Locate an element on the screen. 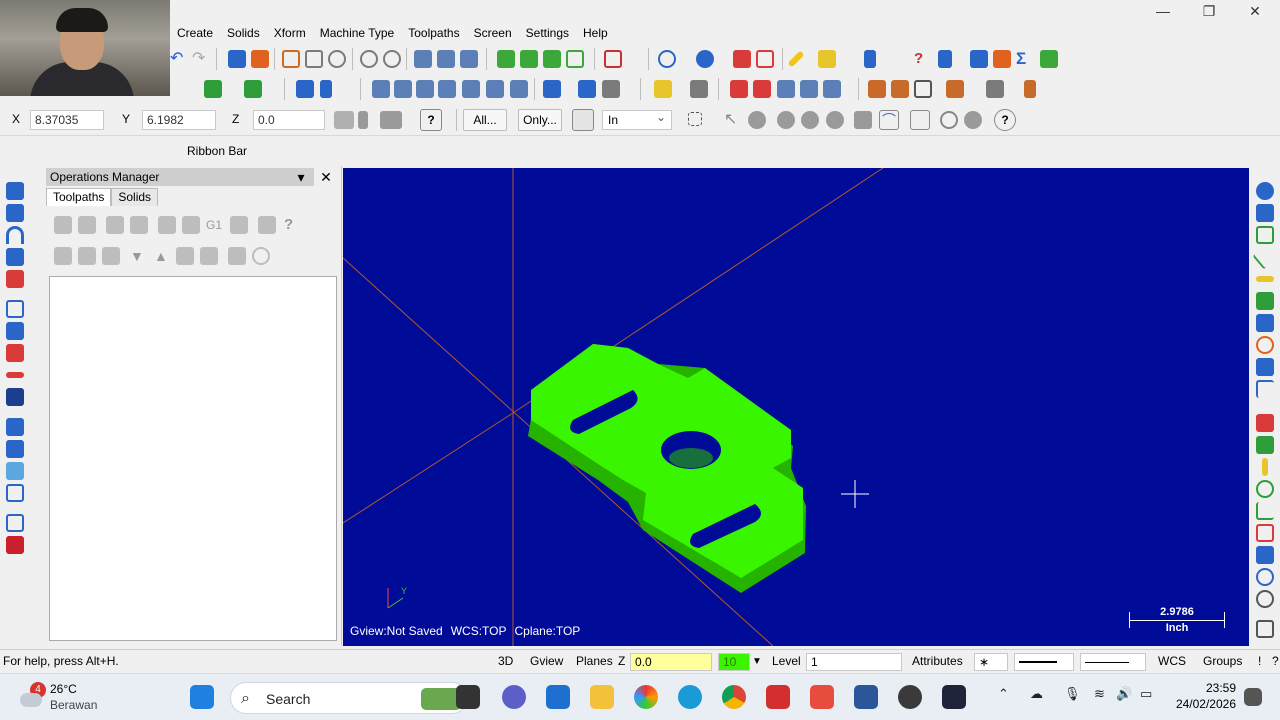  autocursor-icon is located at coordinates (391, 120).